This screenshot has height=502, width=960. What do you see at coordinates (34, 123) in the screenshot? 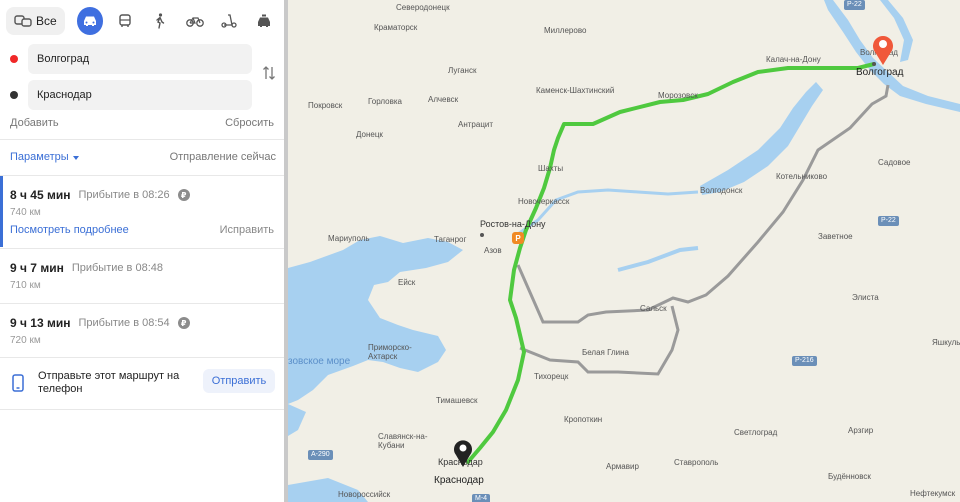
I see `add-point-link: Добавить` at bounding box center [34, 123].